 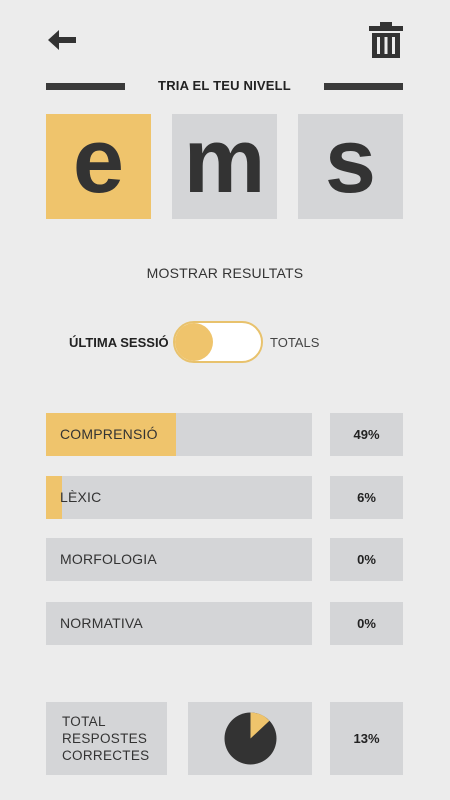 I want to click on result-percent: 6%, so click(x=366, y=497).